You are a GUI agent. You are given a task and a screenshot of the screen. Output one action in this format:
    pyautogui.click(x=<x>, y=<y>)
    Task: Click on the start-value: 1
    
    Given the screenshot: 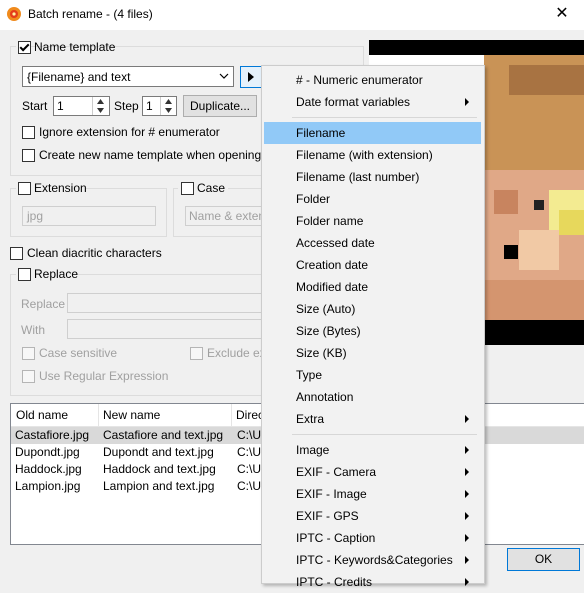 What is the action you would take?
    pyautogui.click(x=60, y=106)
    